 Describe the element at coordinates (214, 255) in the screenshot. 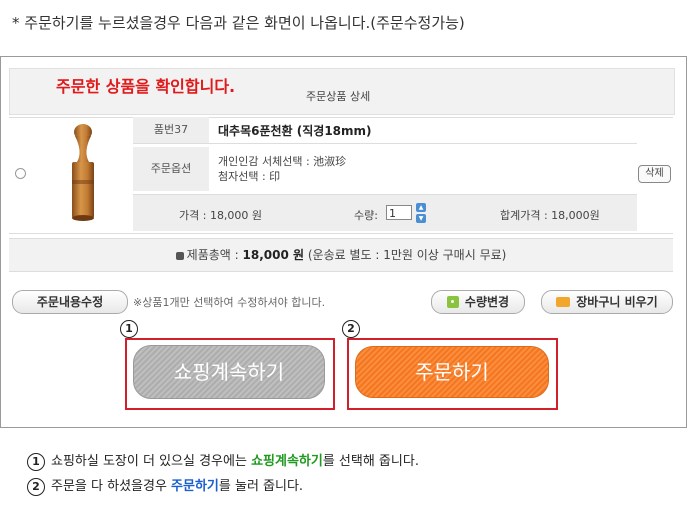

I see `total-prefix: 제품총액 :` at that location.